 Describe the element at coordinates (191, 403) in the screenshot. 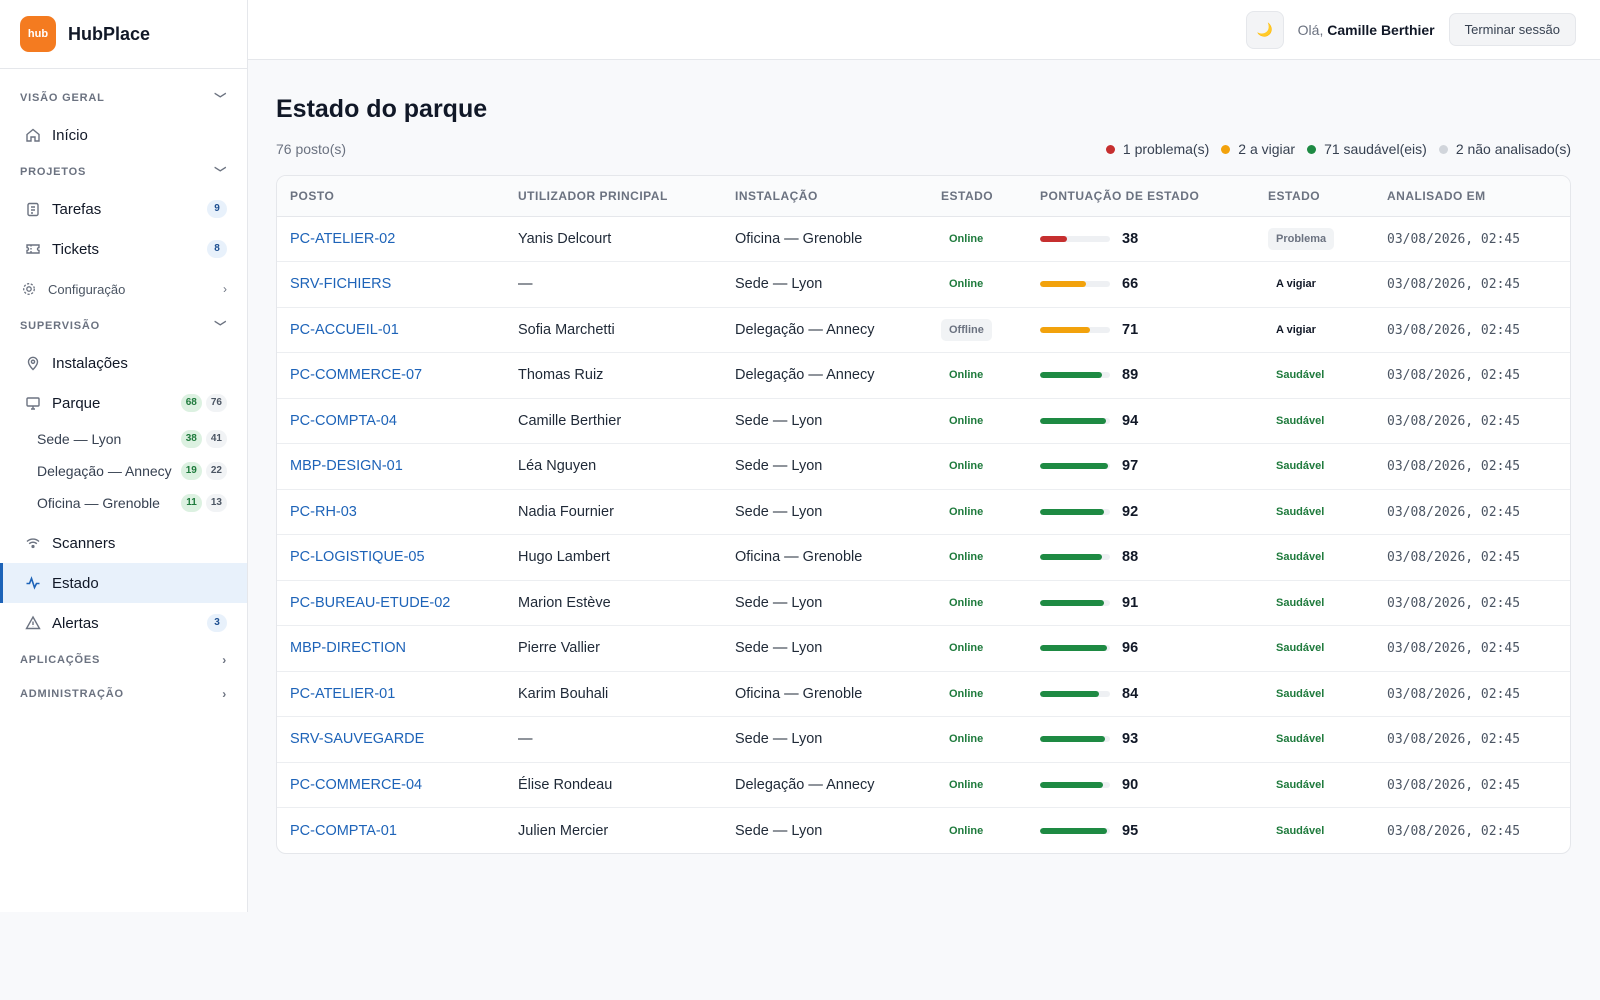

I see `park-healthy-badge: 68` at that location.